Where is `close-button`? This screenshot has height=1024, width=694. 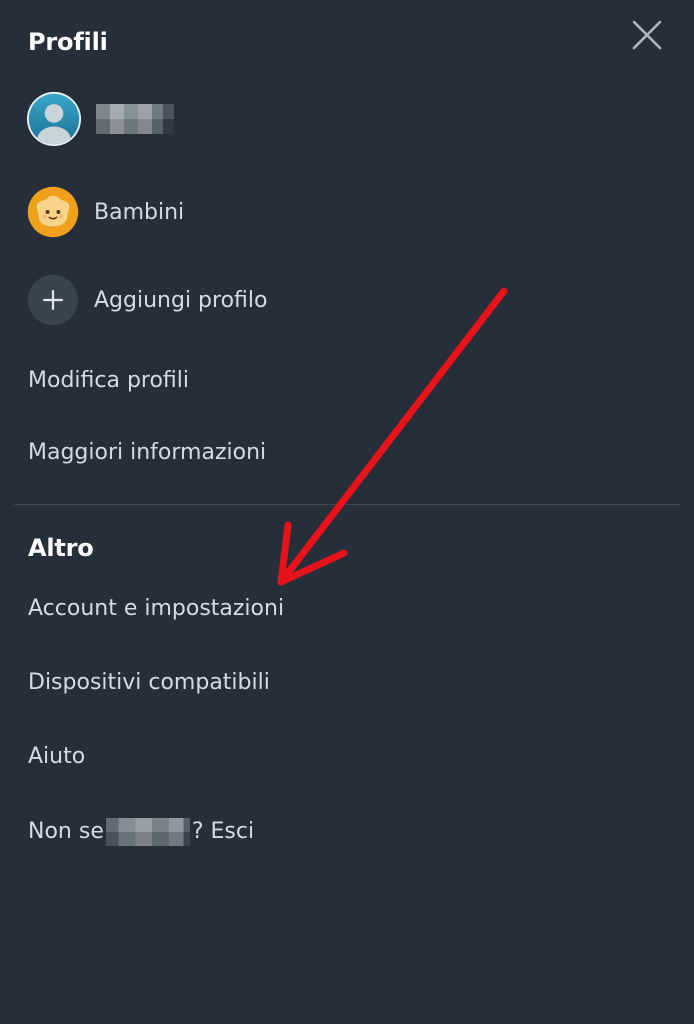
close-button is located at coordinates (648, 36).